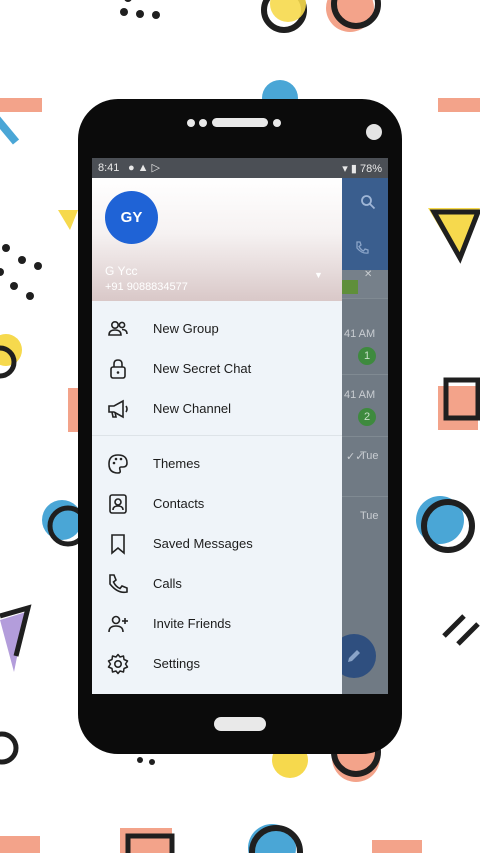  What do you see at coordinates (176, 663) in the screenshot?
I see `menu-label: Settings` at bounding box center [176, 663].